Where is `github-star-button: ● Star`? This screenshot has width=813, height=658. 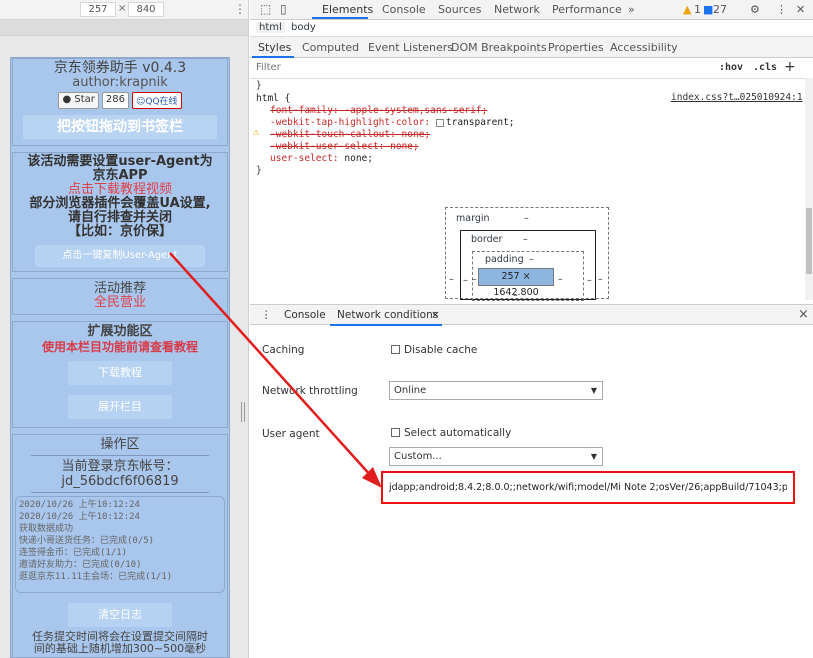
github-star-button: ● Star is located at coordinates (78, 100).